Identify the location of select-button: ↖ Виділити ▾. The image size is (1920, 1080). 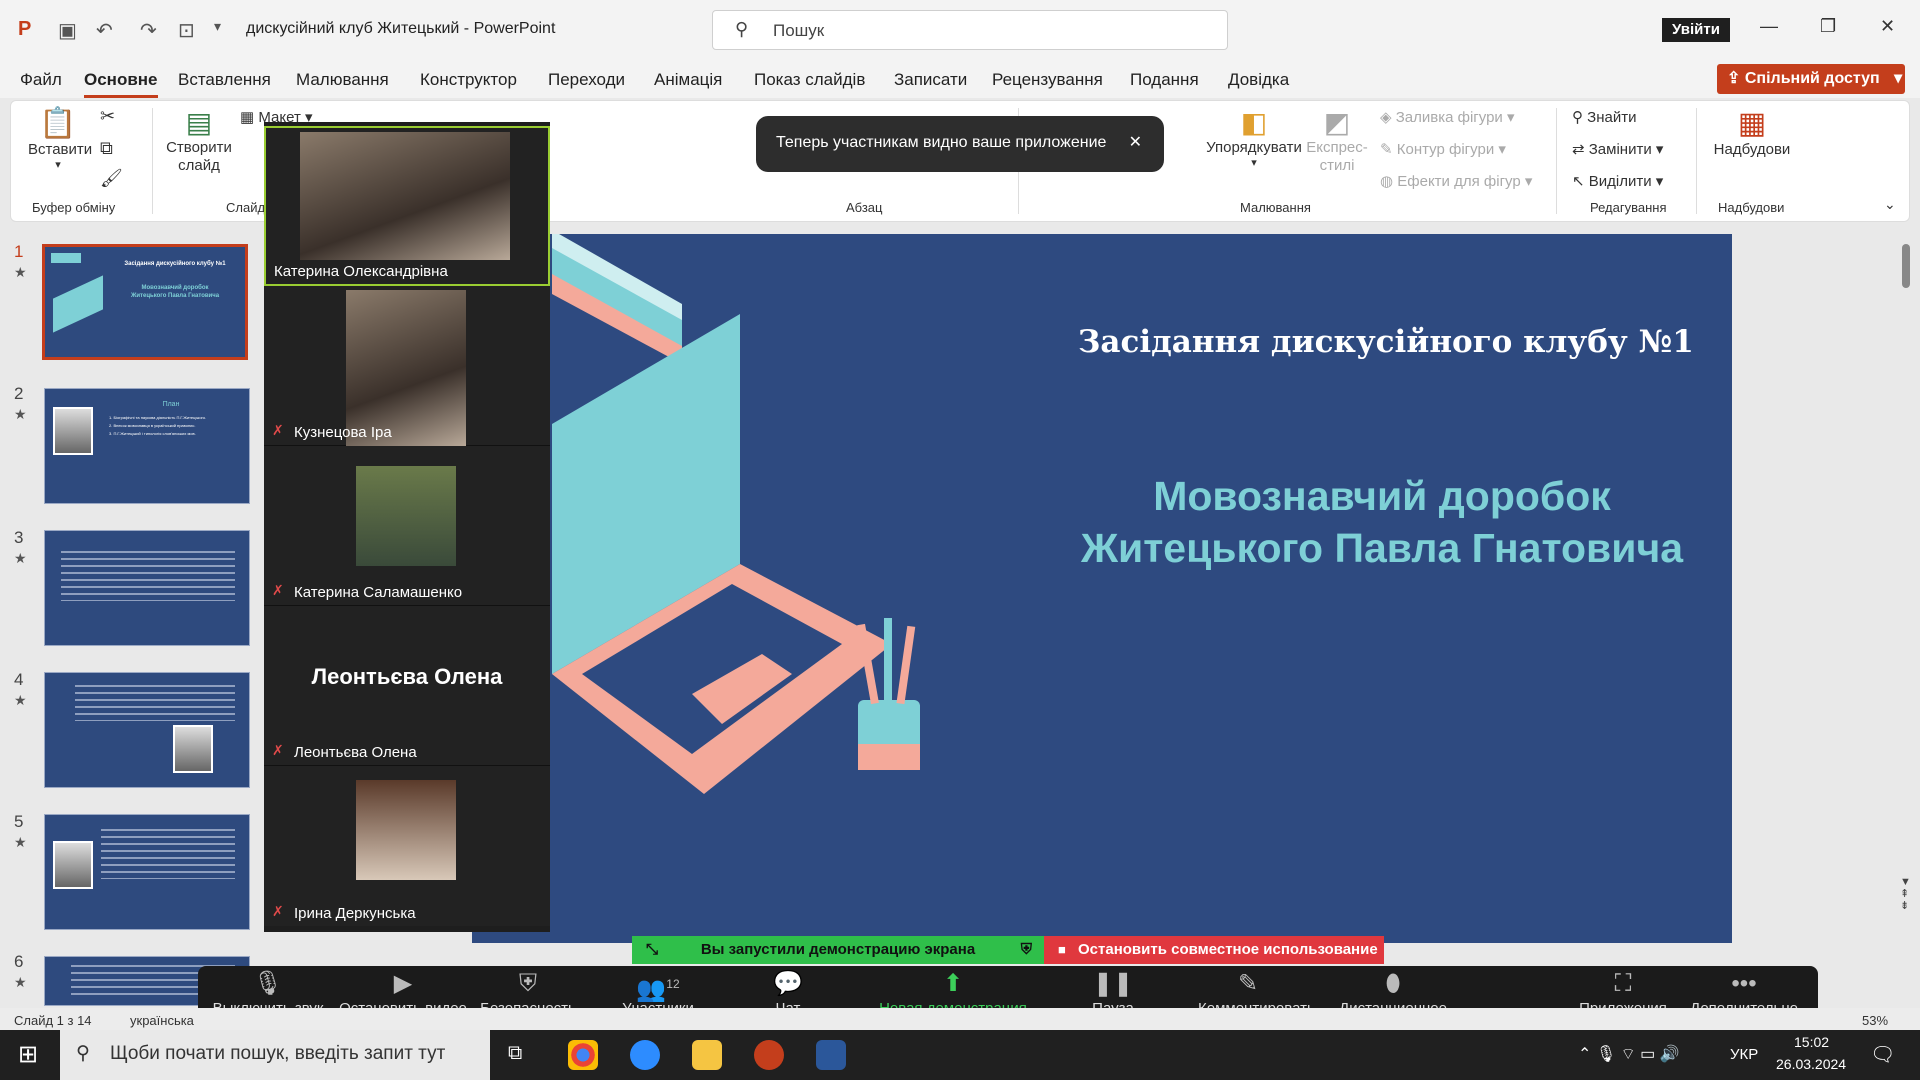
(1617, 181).